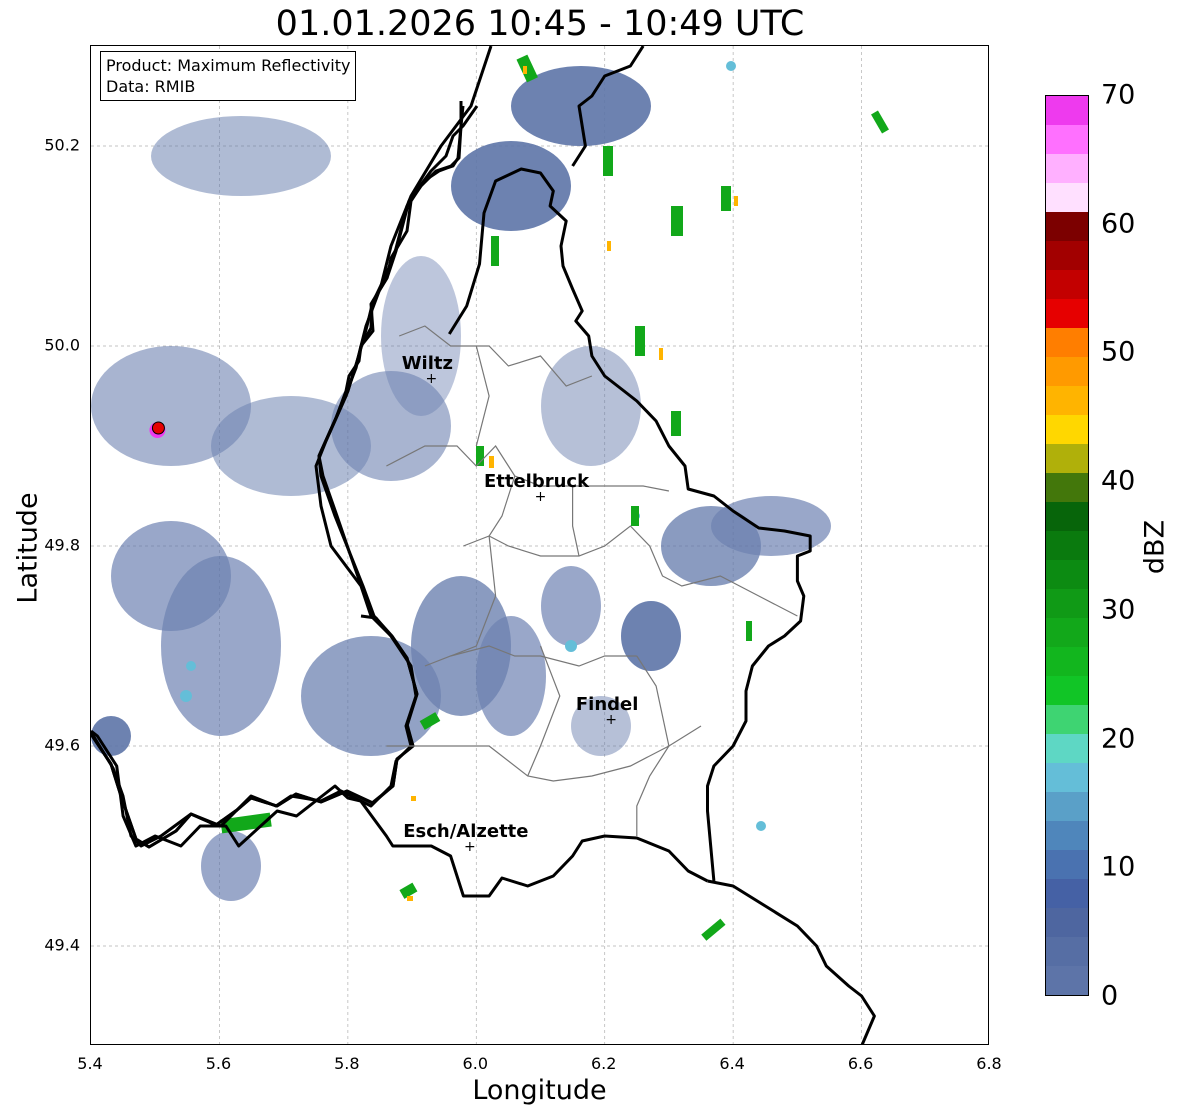 This screenshot has height=1117, width=1179. What do you see at coordinates (1118, 95) in the screenshot?
I see `colorbar-tick-label: 70` at bounding box center [1118, 95].